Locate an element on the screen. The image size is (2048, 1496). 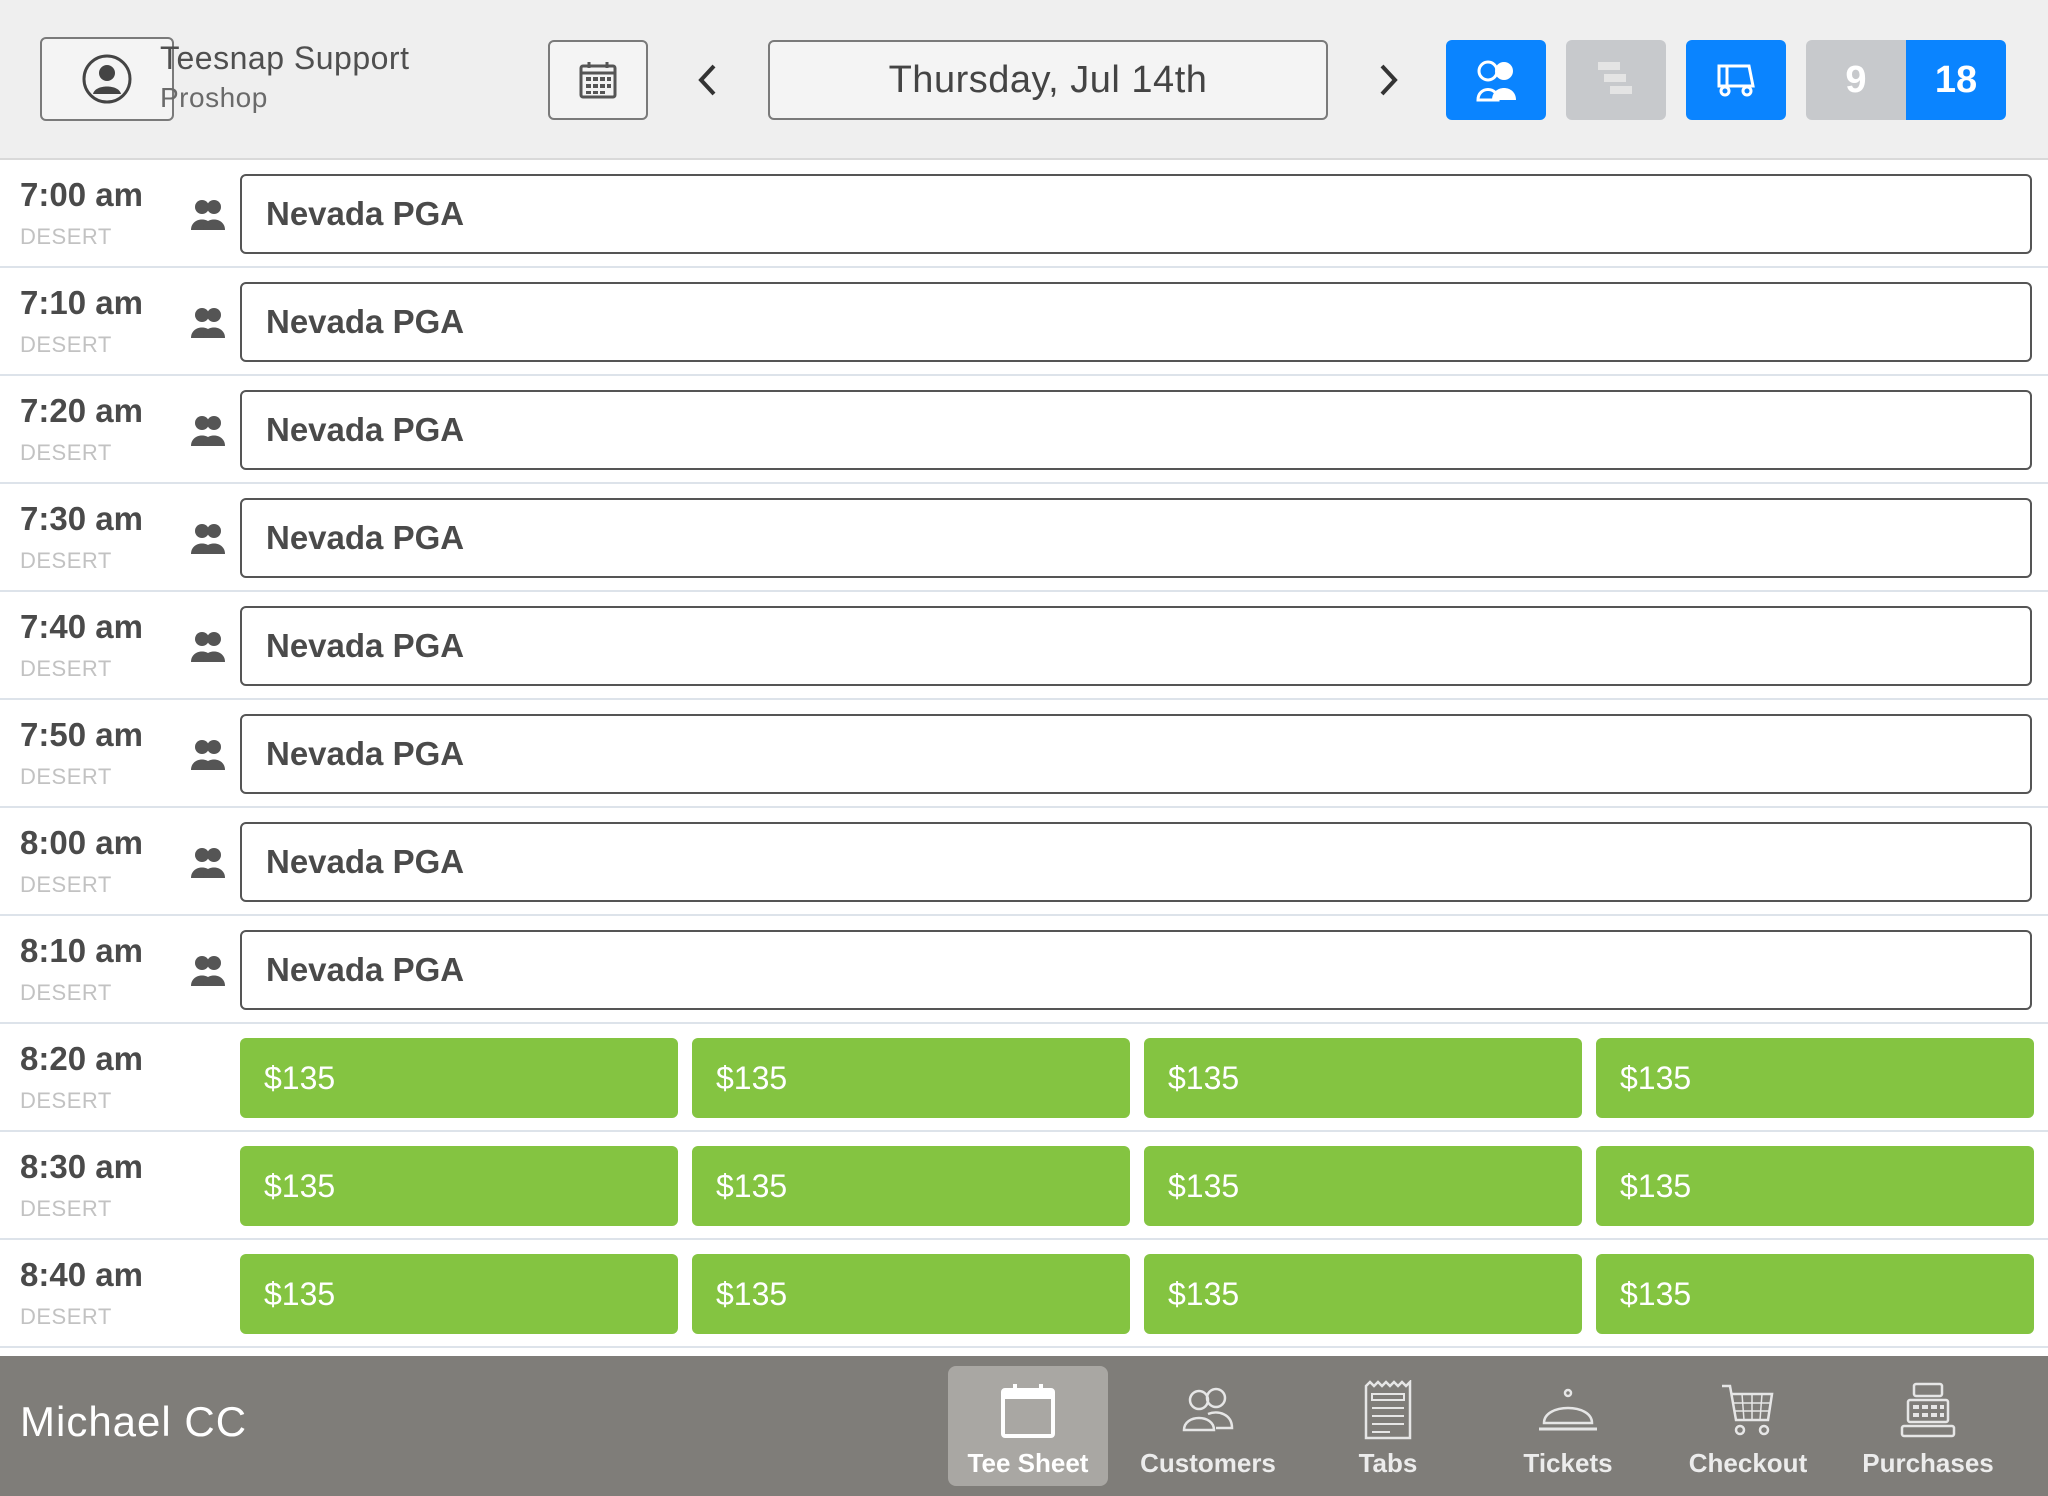
calendar-button is located at coordinates (598, 80).